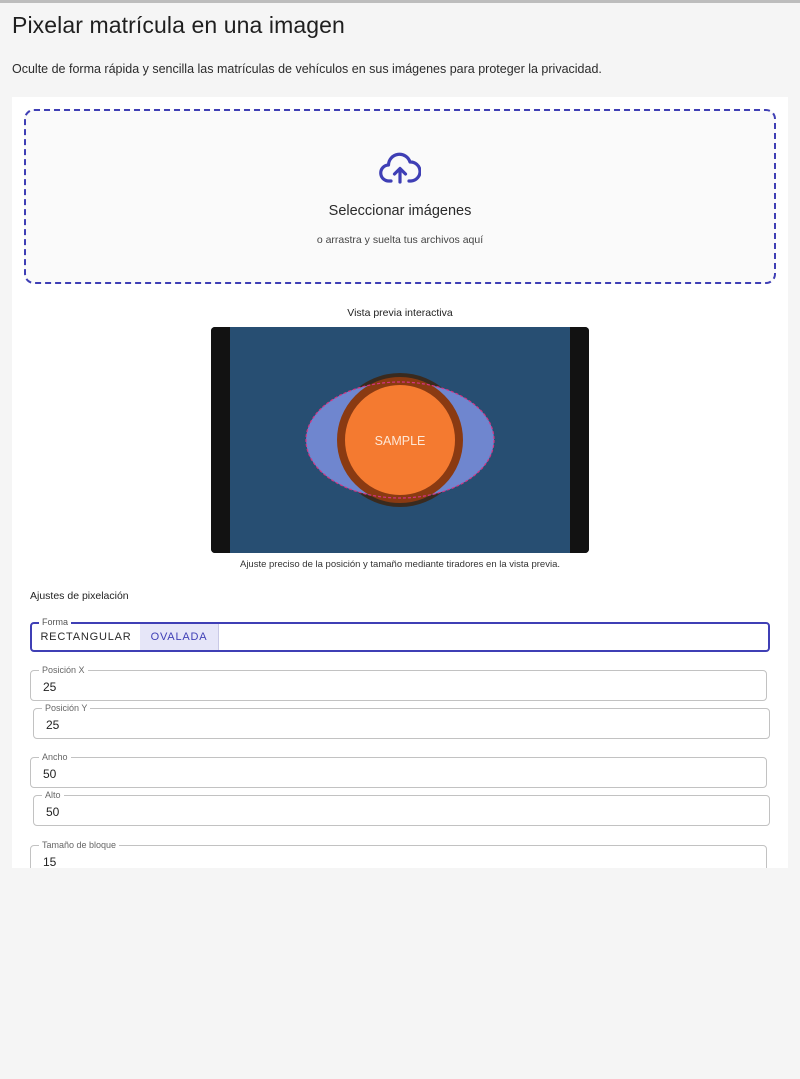 This screenshot has height=1079, width=800. Describe the element at coordinates (400, 211) in the screenshot. I see `upload-title: Seleccionar imágenes` at that location.